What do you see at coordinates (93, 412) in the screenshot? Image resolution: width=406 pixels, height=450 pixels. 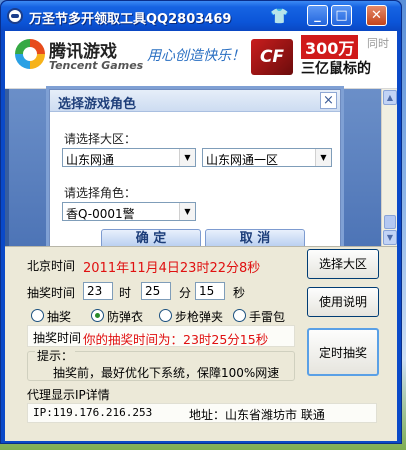 I see `ip-text: IP:119.176.216.253` at bounding box center [93, 412].